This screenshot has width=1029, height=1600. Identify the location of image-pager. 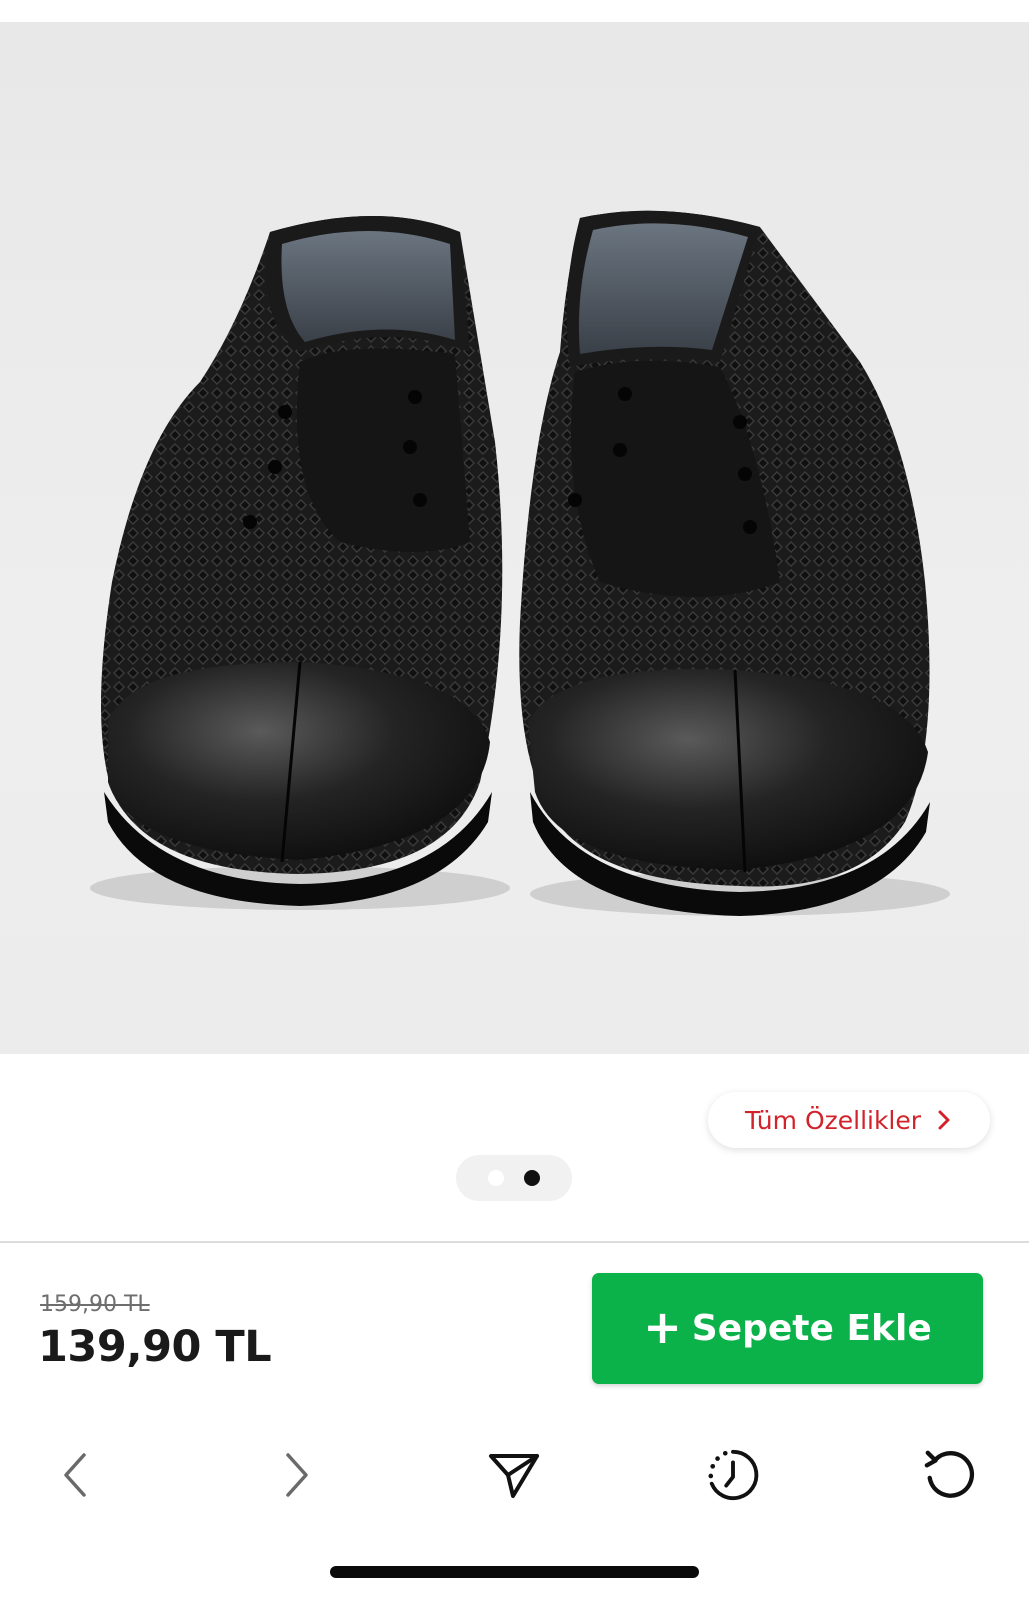
(514, 1178).